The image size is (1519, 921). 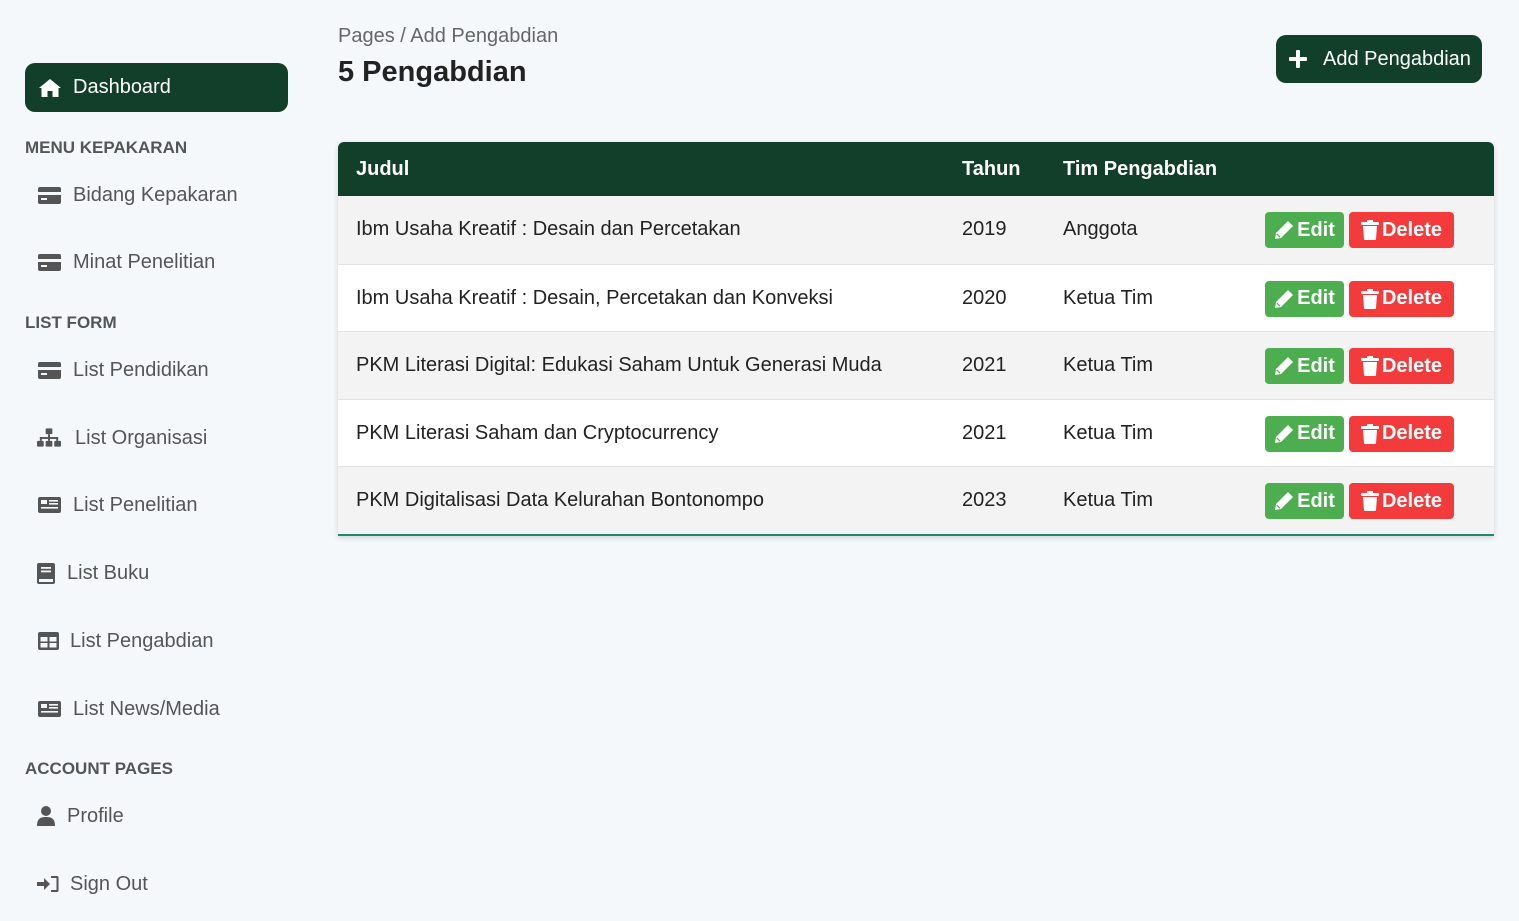 I want to click on sidebar-item-list-news-media: List News/Media, so click(x=128, y=709).